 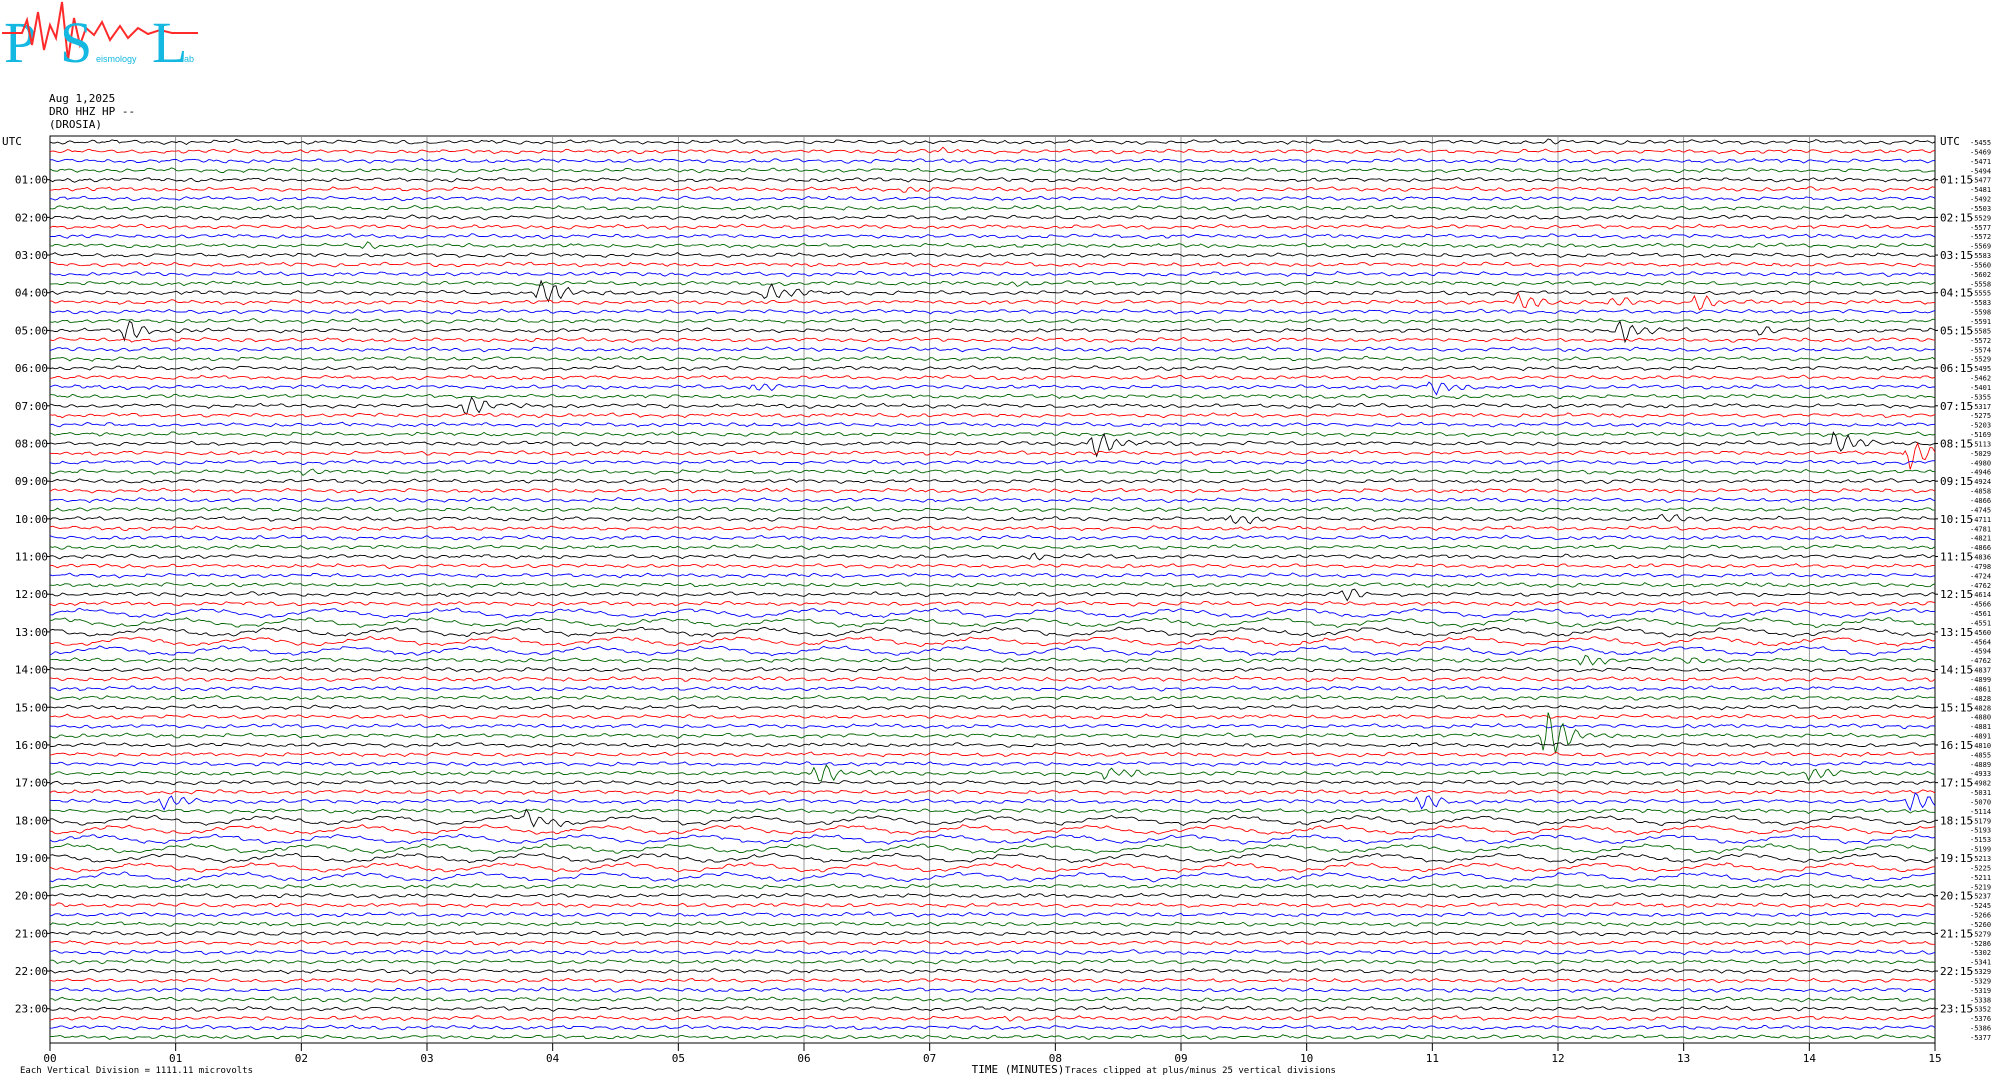 I want to click on trace-offset-label-58: -4861, so click(x=1980, y=689).